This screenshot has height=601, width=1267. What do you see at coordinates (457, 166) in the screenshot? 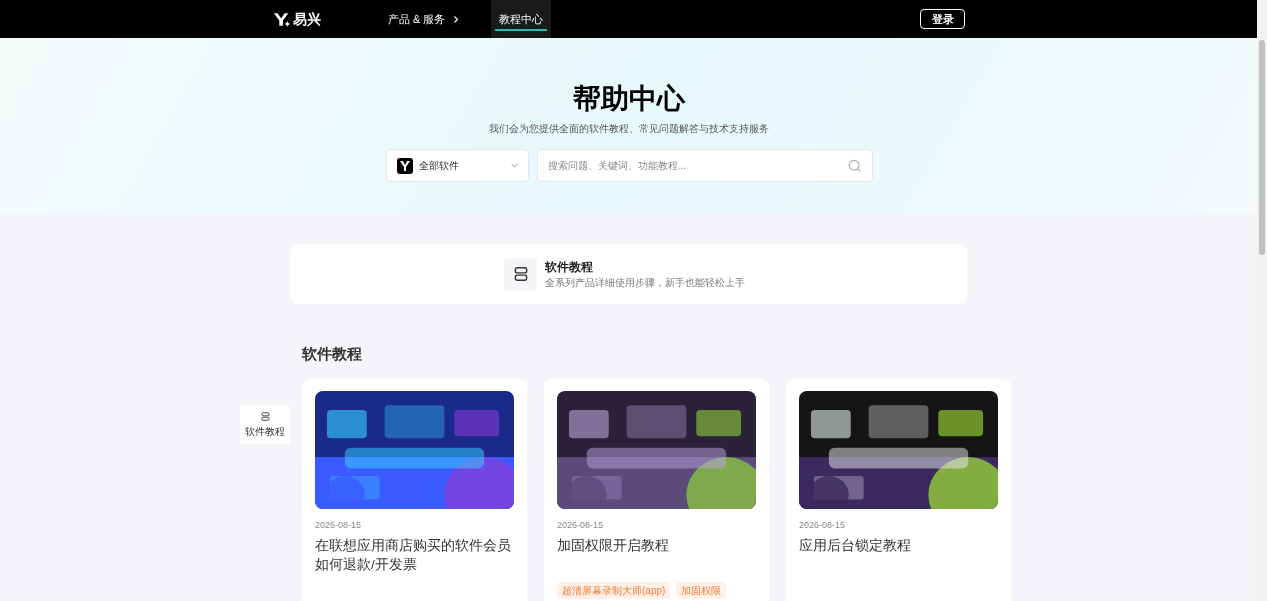
I see `software-select: 全部软件` at bounding box center [457, 166].